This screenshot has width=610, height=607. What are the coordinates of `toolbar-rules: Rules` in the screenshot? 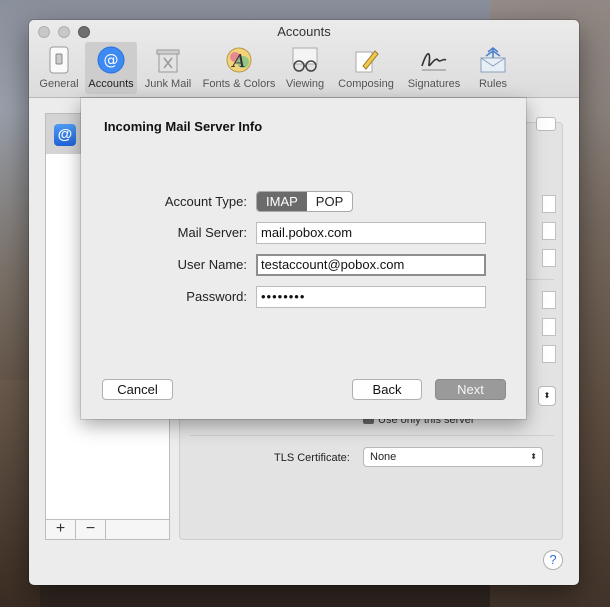 It's located at (493, 68).